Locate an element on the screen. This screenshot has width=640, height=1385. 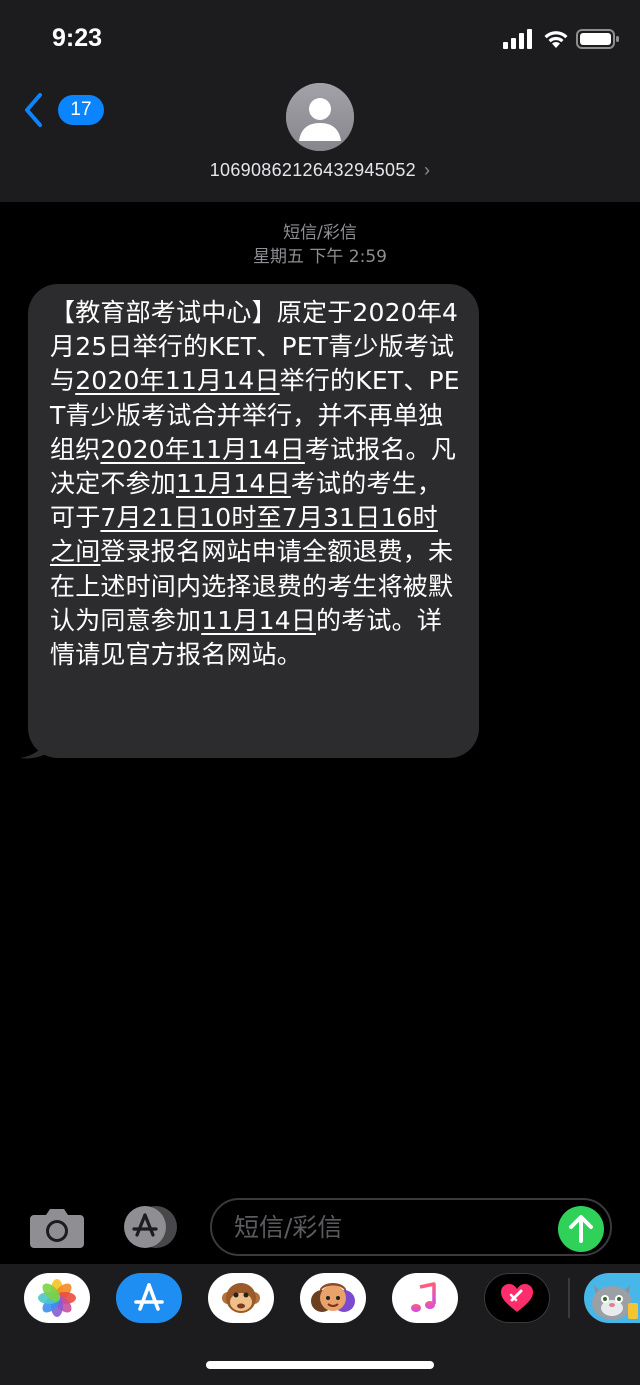
unread-count-badge: 17 is located at coordinates (81, 110).